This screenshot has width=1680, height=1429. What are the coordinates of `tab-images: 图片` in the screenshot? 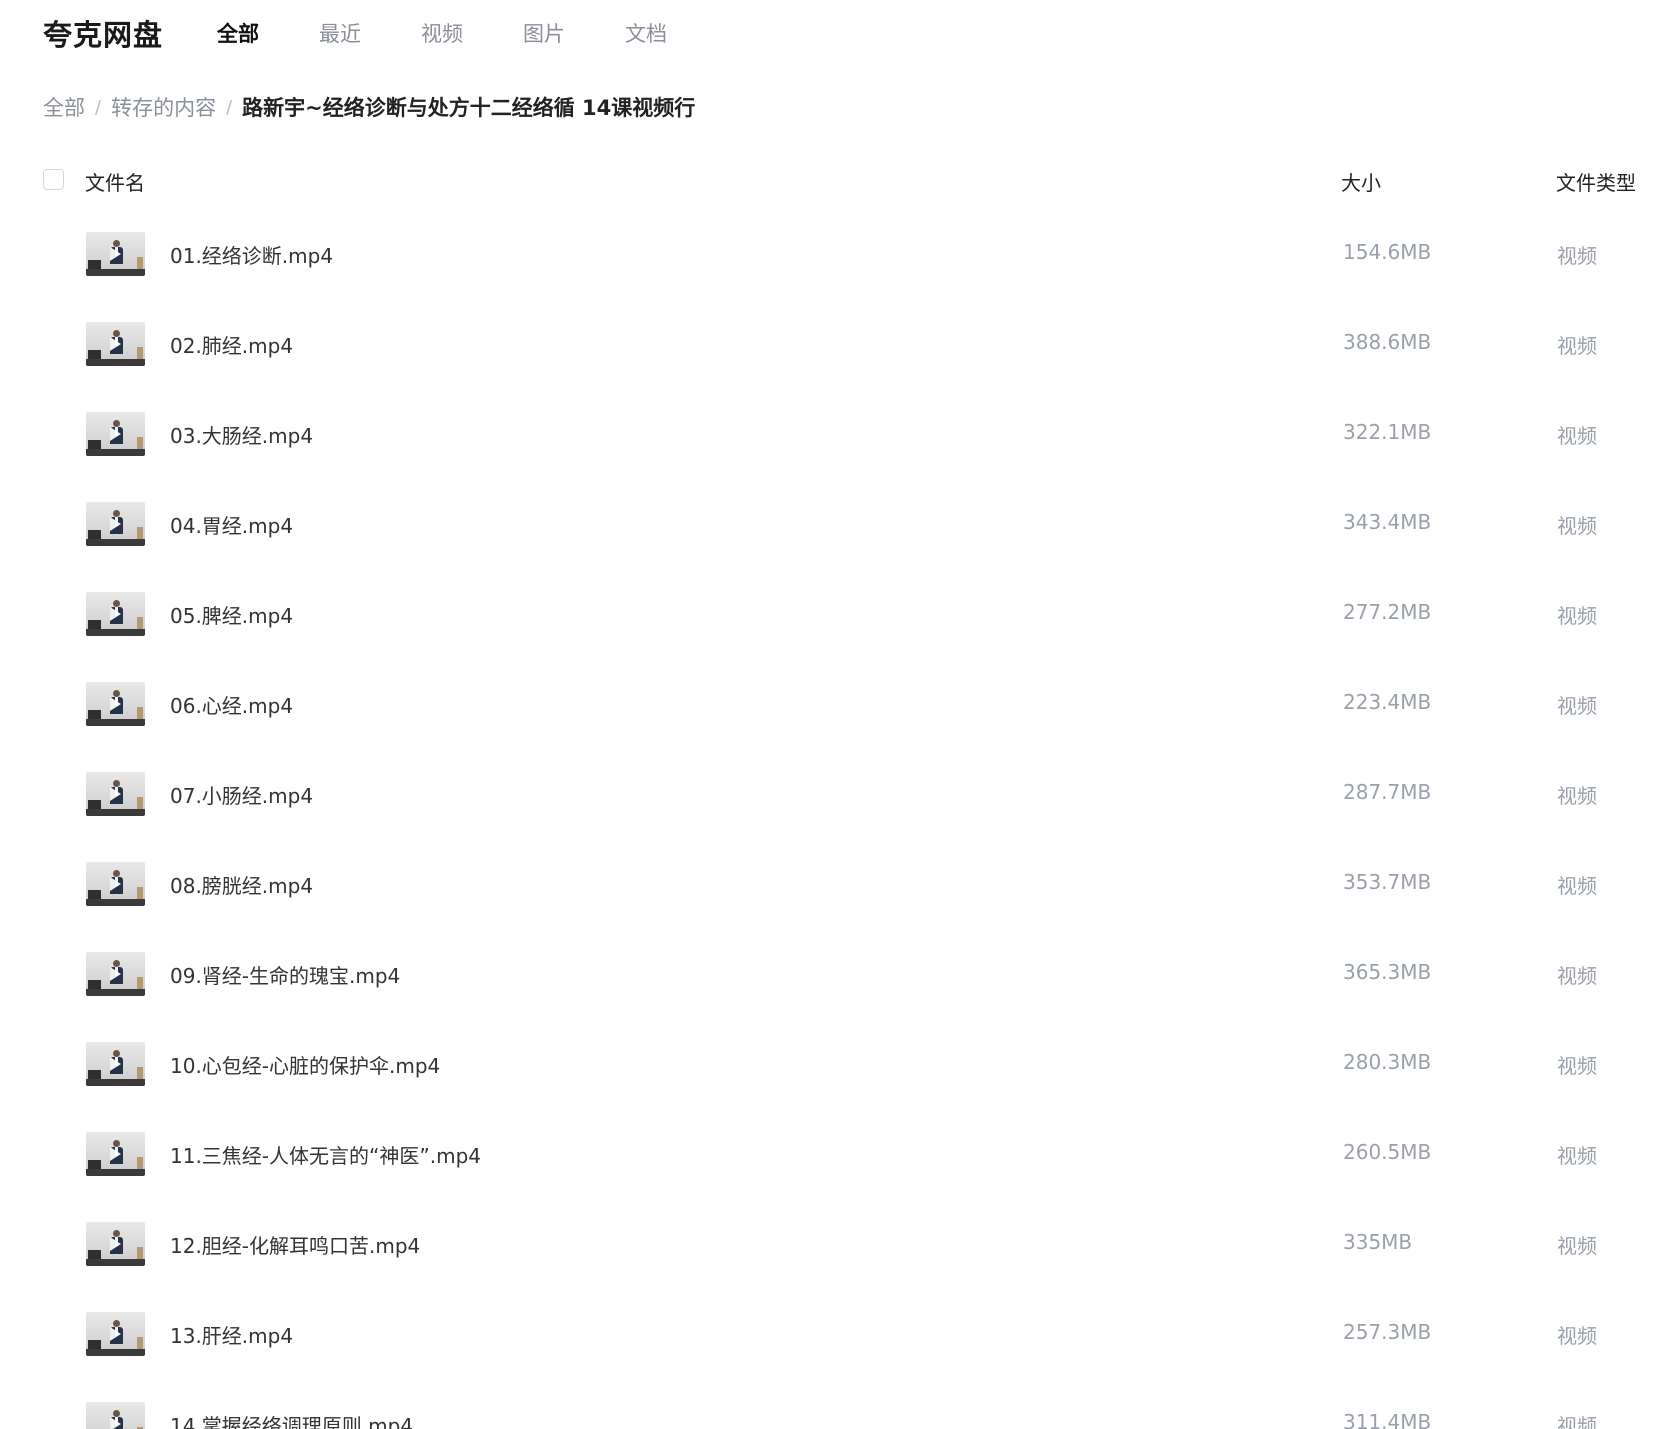 It's located at (574, 33).